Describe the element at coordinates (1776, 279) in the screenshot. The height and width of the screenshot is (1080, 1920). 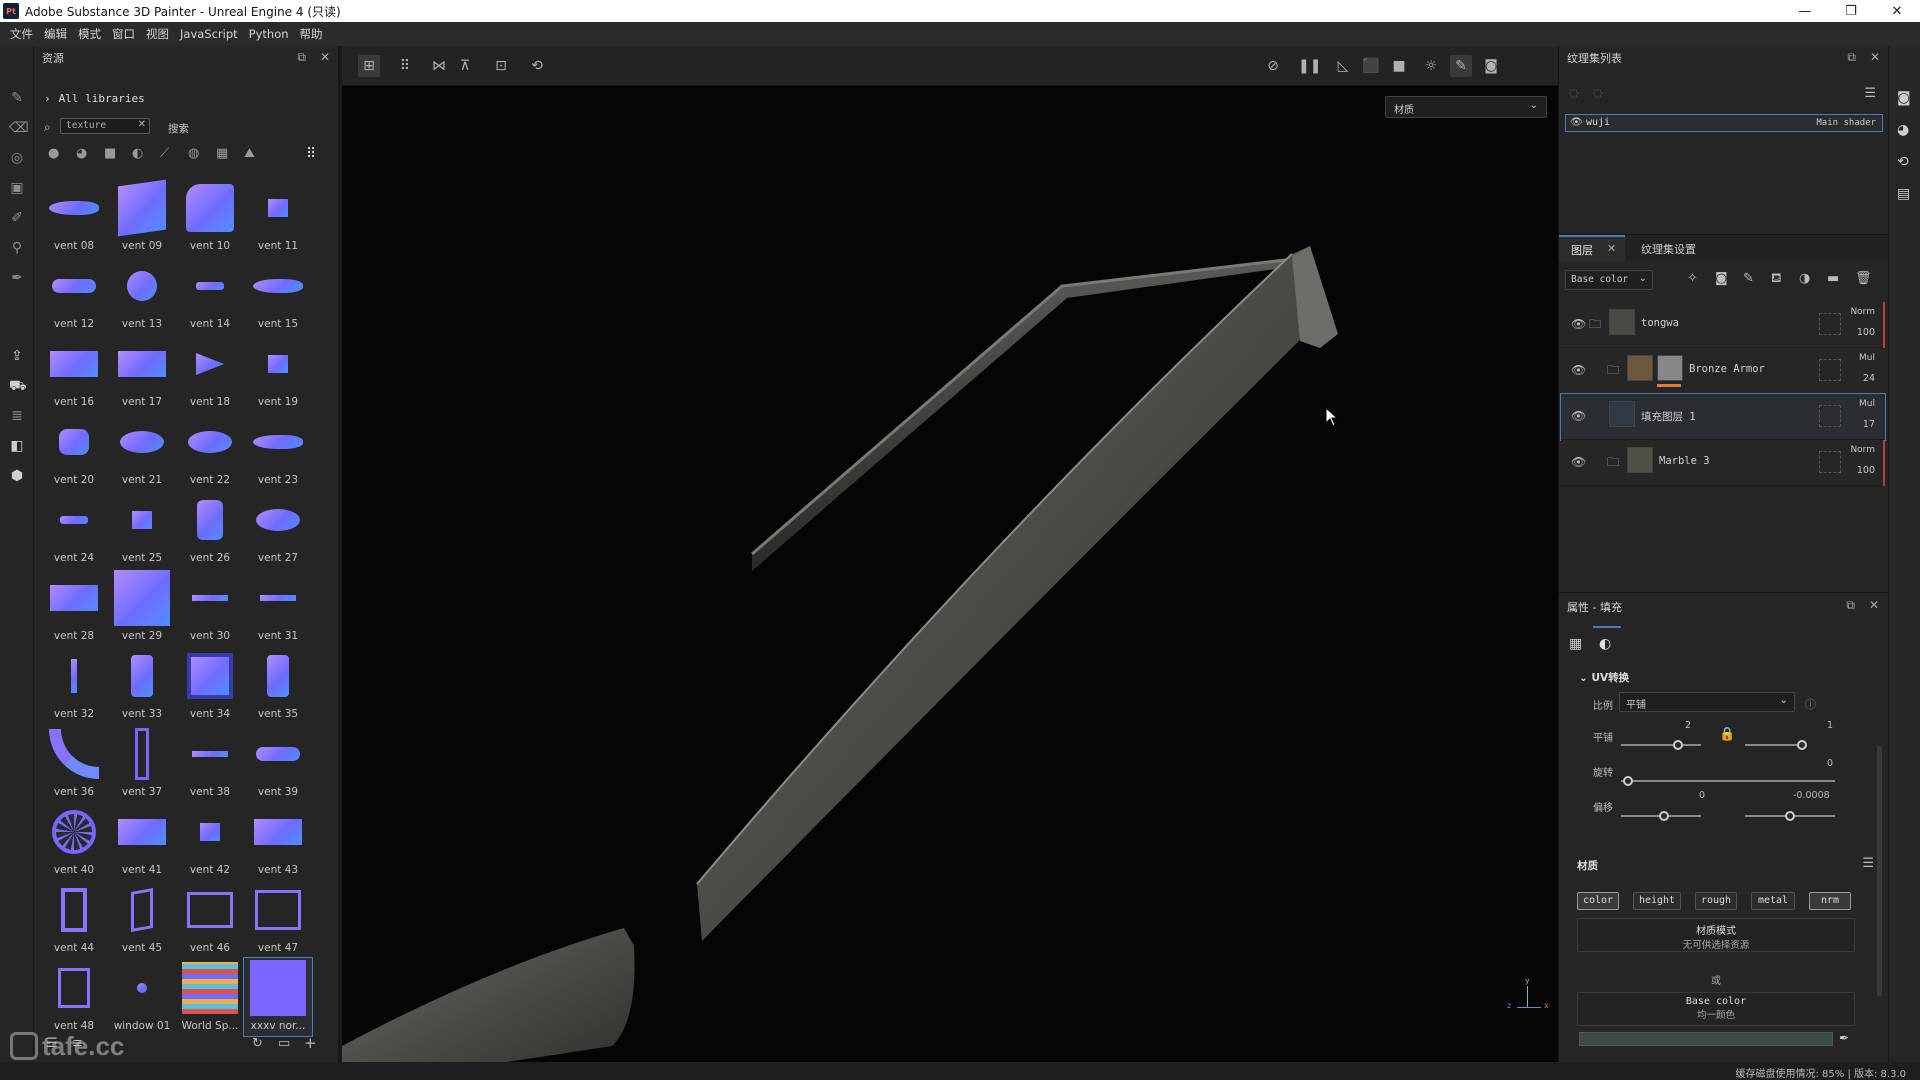
I see `add-fill-layer-icon: ⛾` at that location.